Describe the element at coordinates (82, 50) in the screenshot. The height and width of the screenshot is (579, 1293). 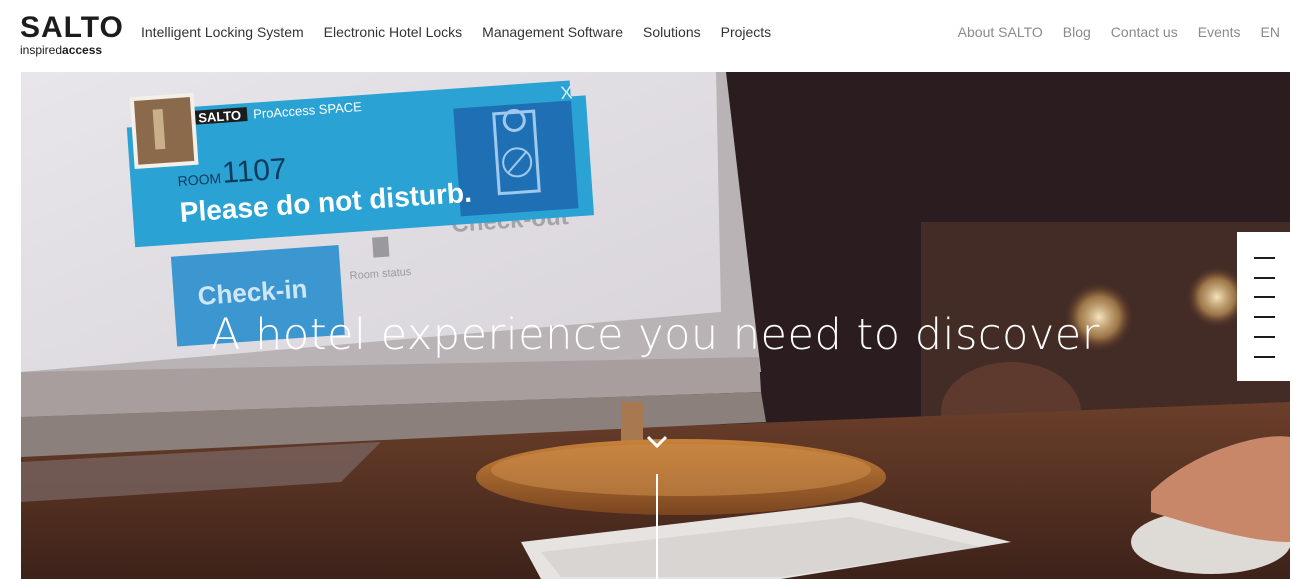
I see `logo-tagline-bold: access` at that location.